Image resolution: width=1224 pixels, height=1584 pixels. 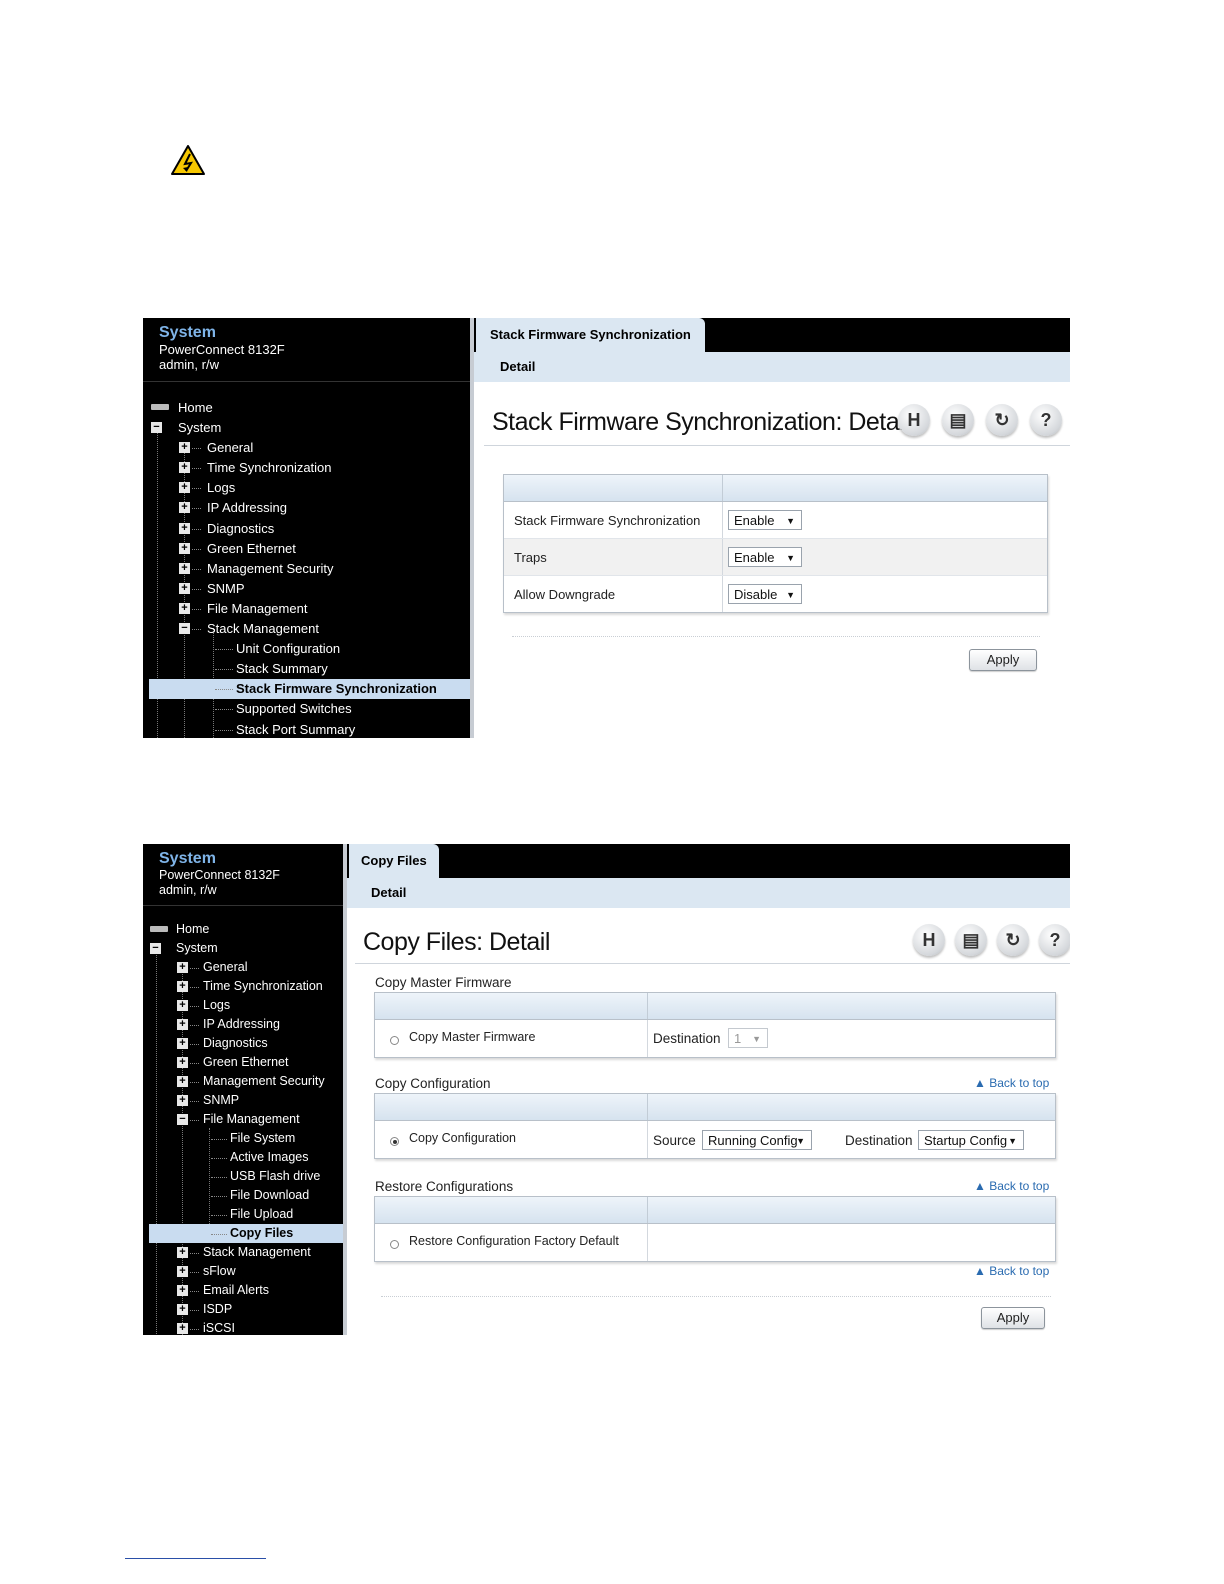 What do you see at coordinates (394, 1141) in the screenshot?
I see `copy-configuration-radio` at bounding box center [394, 1141].